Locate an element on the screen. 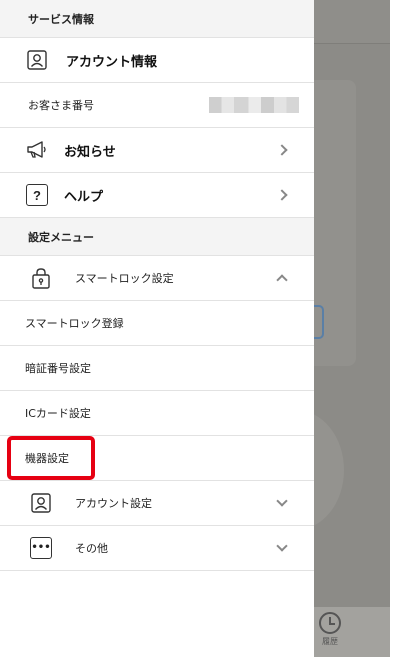  menu-item-account-settings: アカウント設定 is located at coordinates (157, 503).